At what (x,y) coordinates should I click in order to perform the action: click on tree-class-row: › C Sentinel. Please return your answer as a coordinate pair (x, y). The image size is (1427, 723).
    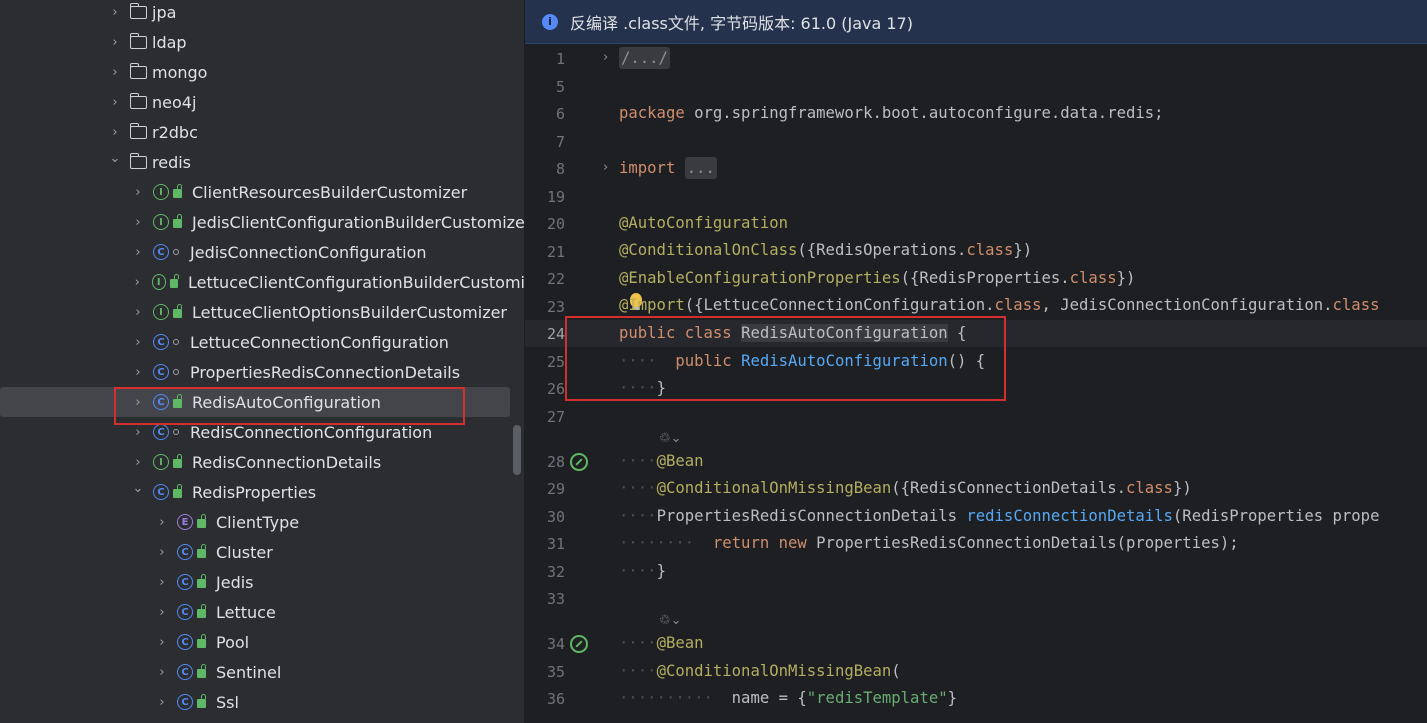
    Looking at the image, I should click on (262, 672).